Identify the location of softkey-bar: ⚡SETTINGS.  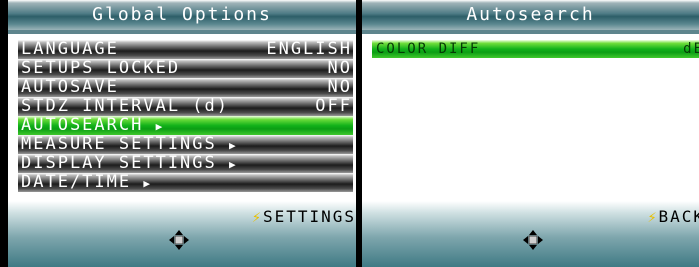
(182, 234).